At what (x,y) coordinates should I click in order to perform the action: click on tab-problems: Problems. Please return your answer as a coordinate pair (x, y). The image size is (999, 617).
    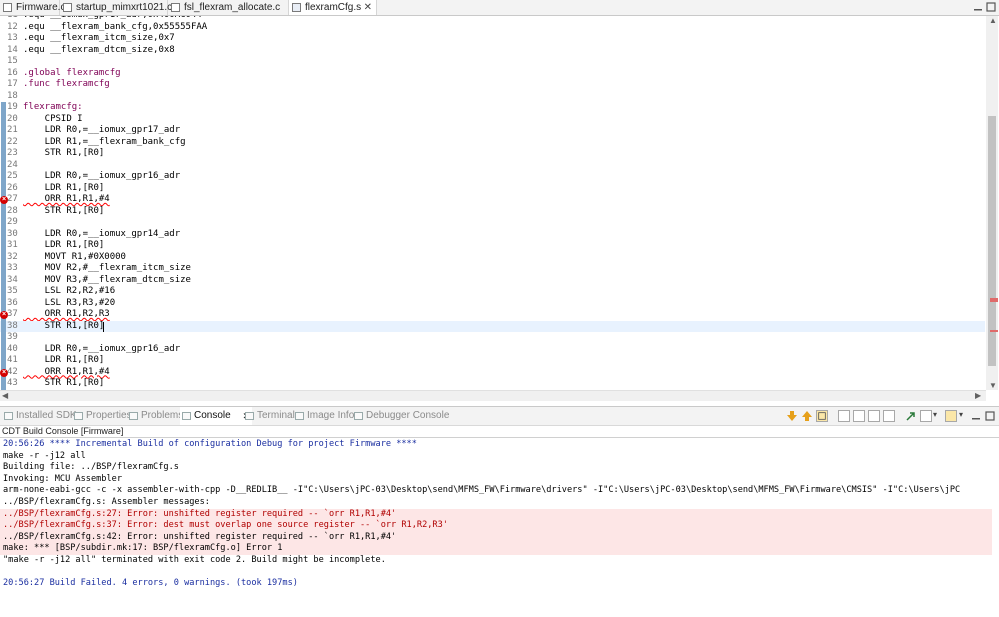
    Looking at the image, I should click on (155, 416).